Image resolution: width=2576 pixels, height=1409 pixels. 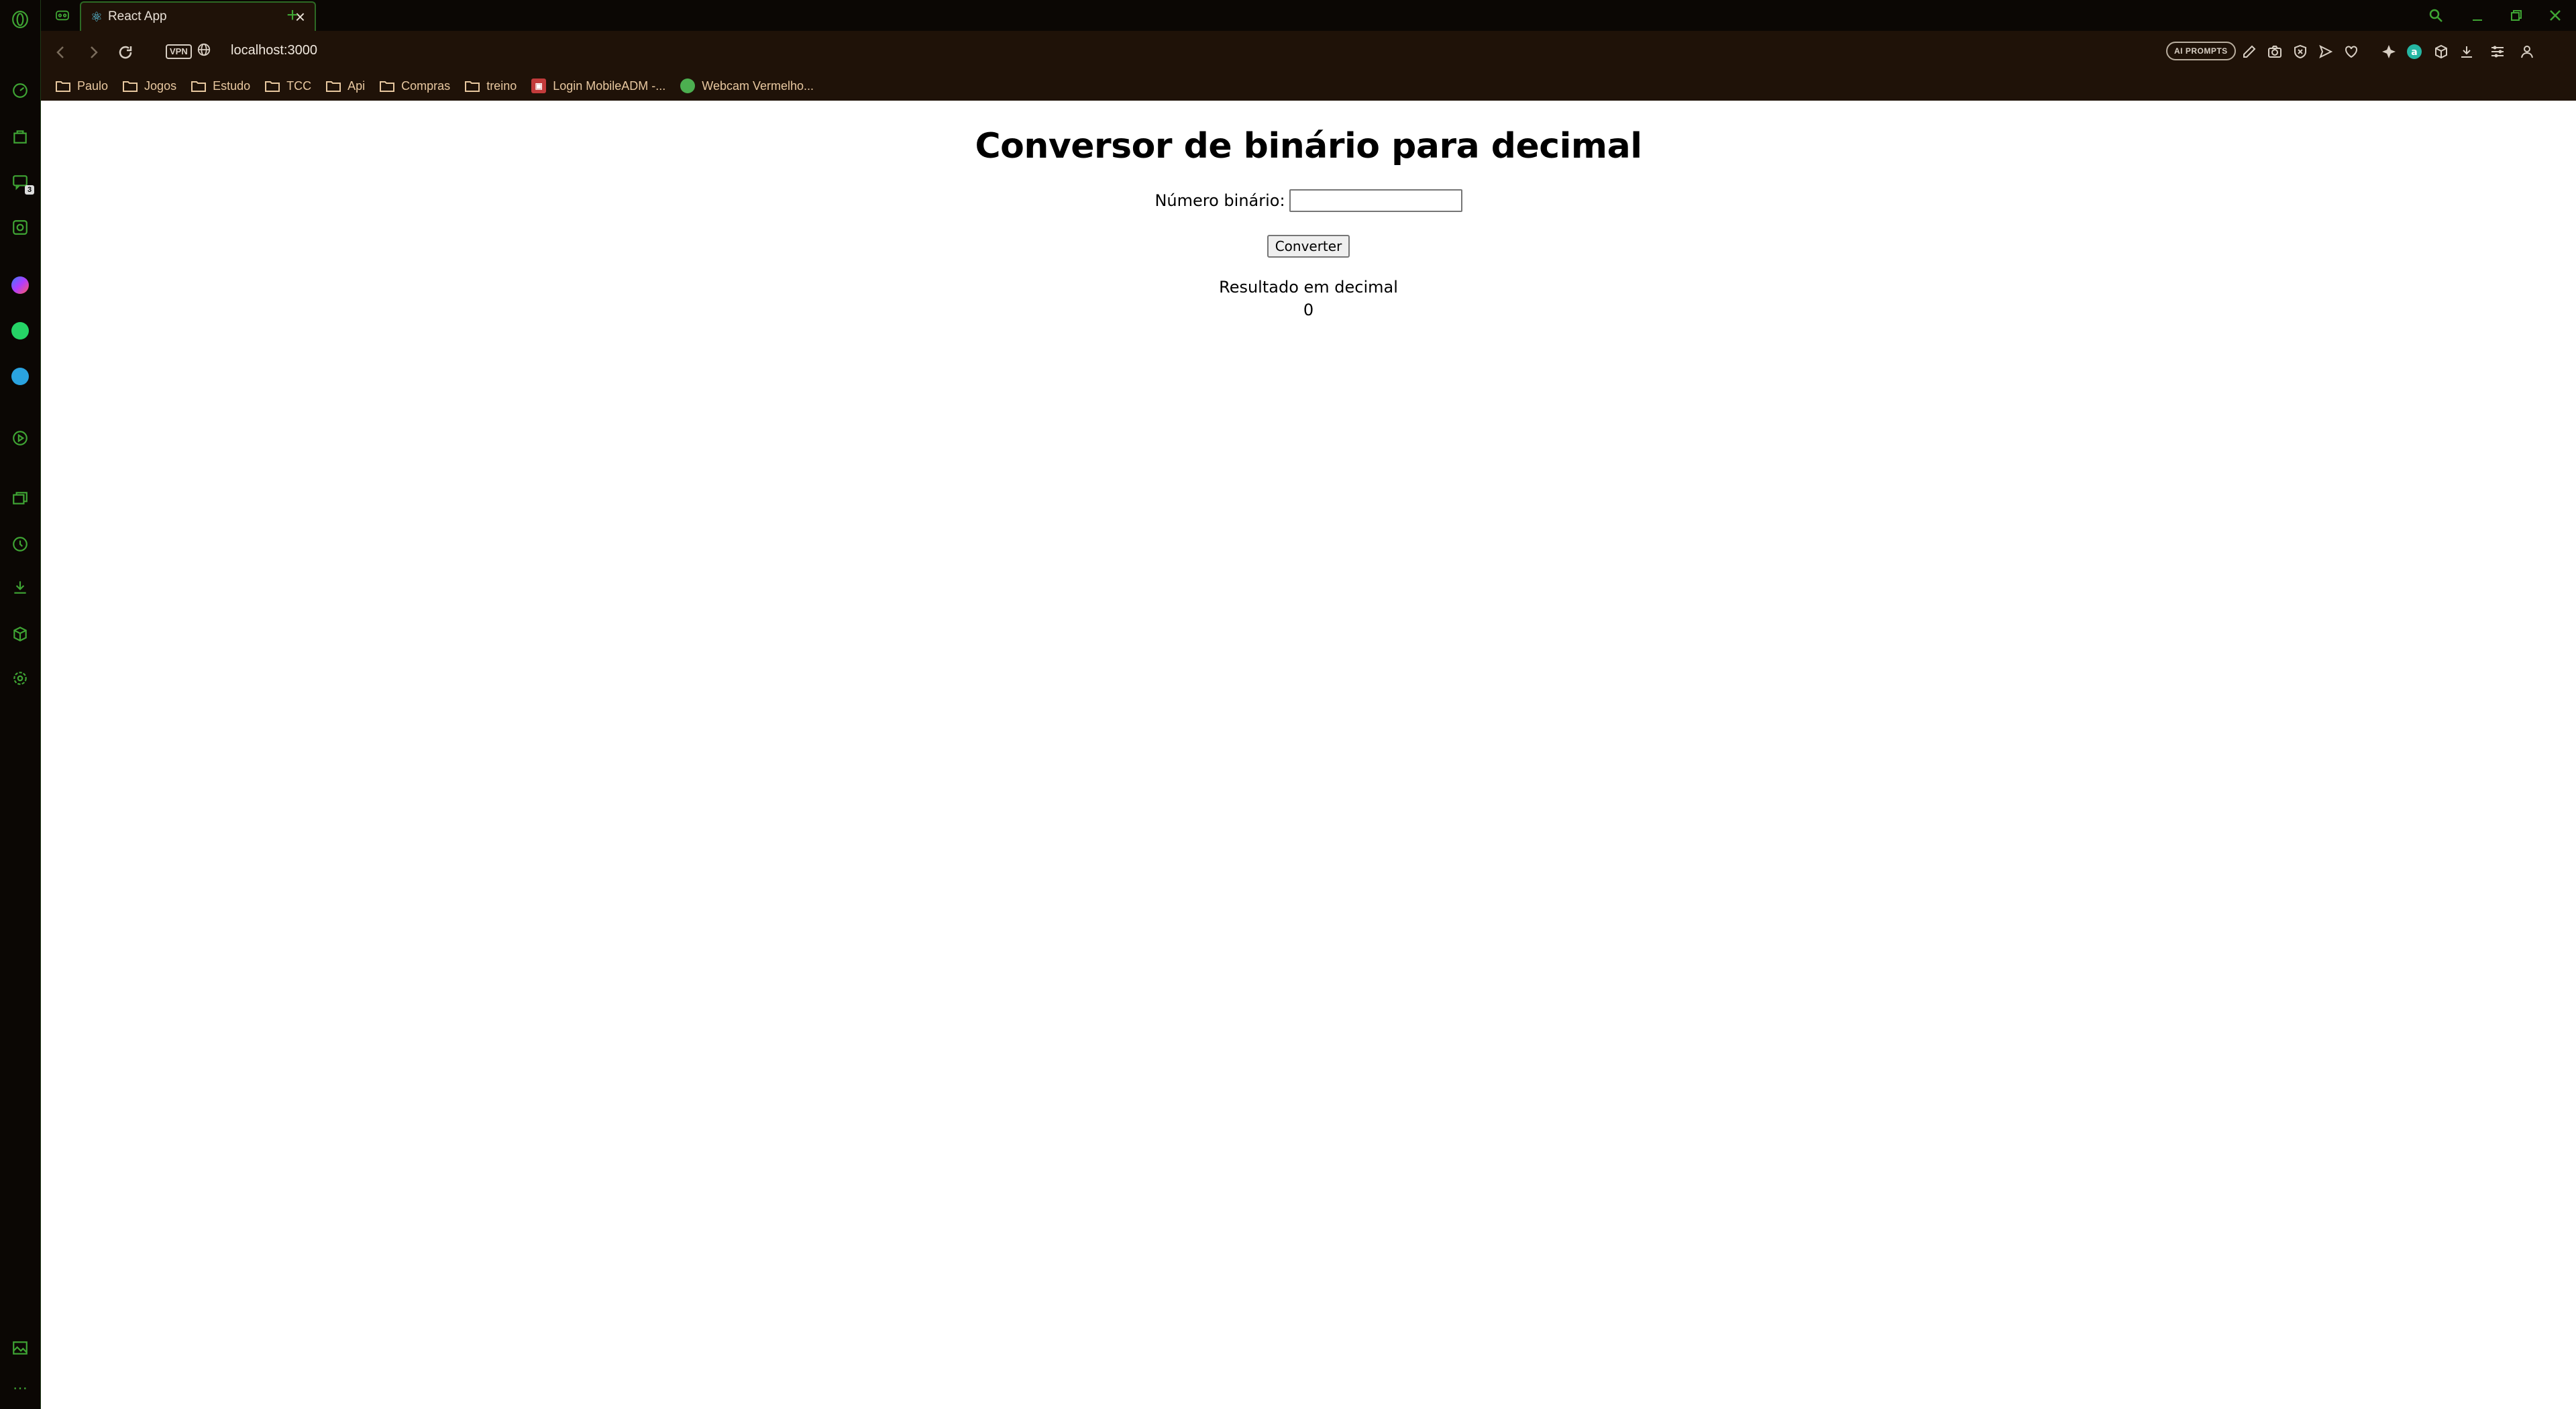 I want to click on bookmark-folder-jogos: Jogos, so click(x=149, y=86).